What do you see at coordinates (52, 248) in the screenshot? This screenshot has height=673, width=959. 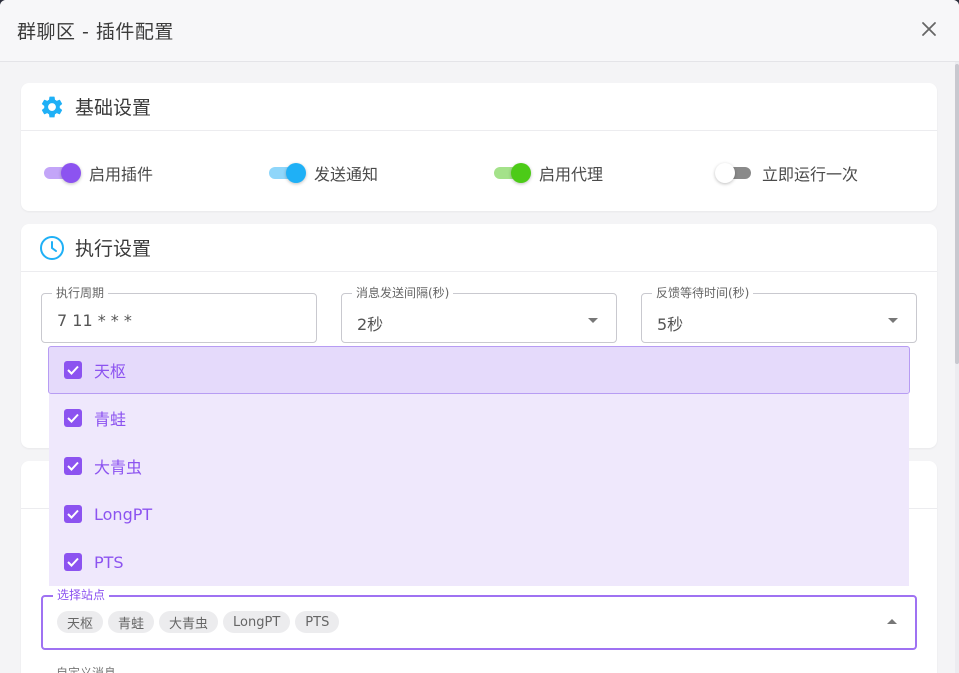 I see `clock-icon` at bounding box center [52, 248].